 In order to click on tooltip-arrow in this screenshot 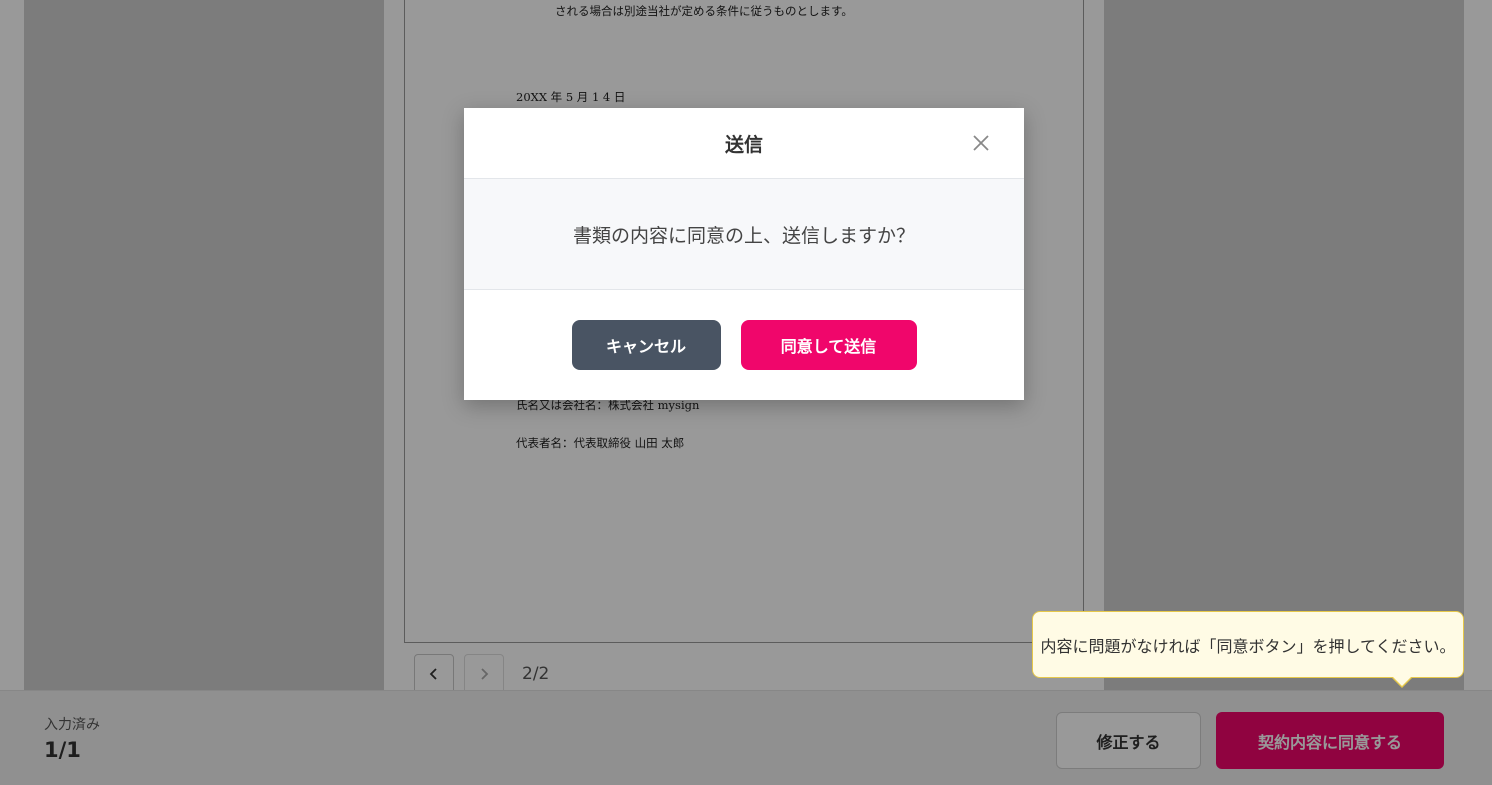, I will do `click(1402, 682)`.